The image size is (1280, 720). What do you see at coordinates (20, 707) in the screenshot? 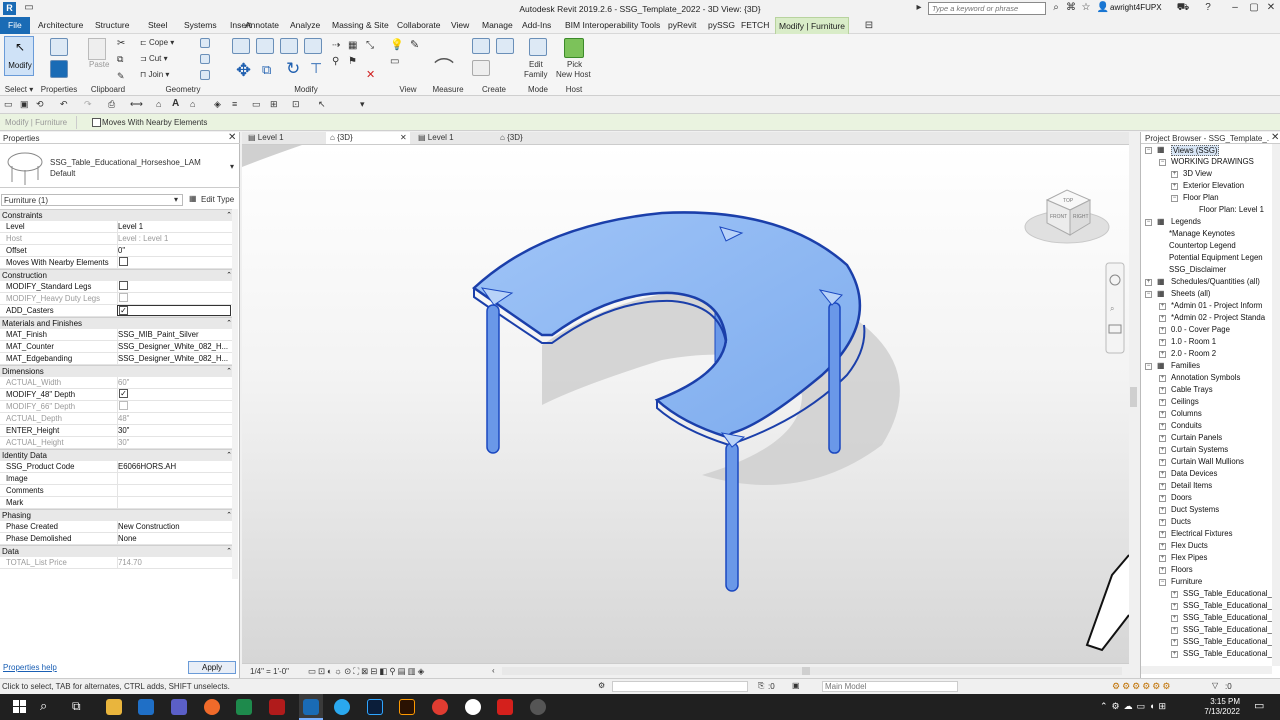
I see `windows-start-icon` at bounding box center [20, 707].